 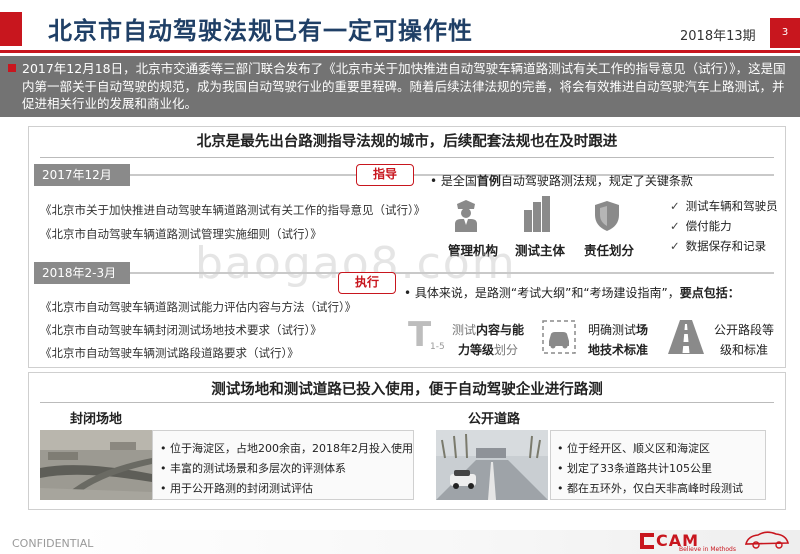 I want to click on check-item-vehicle-driver: ✓ 测试车辆和驾驶员, so click(x=724, y=206).